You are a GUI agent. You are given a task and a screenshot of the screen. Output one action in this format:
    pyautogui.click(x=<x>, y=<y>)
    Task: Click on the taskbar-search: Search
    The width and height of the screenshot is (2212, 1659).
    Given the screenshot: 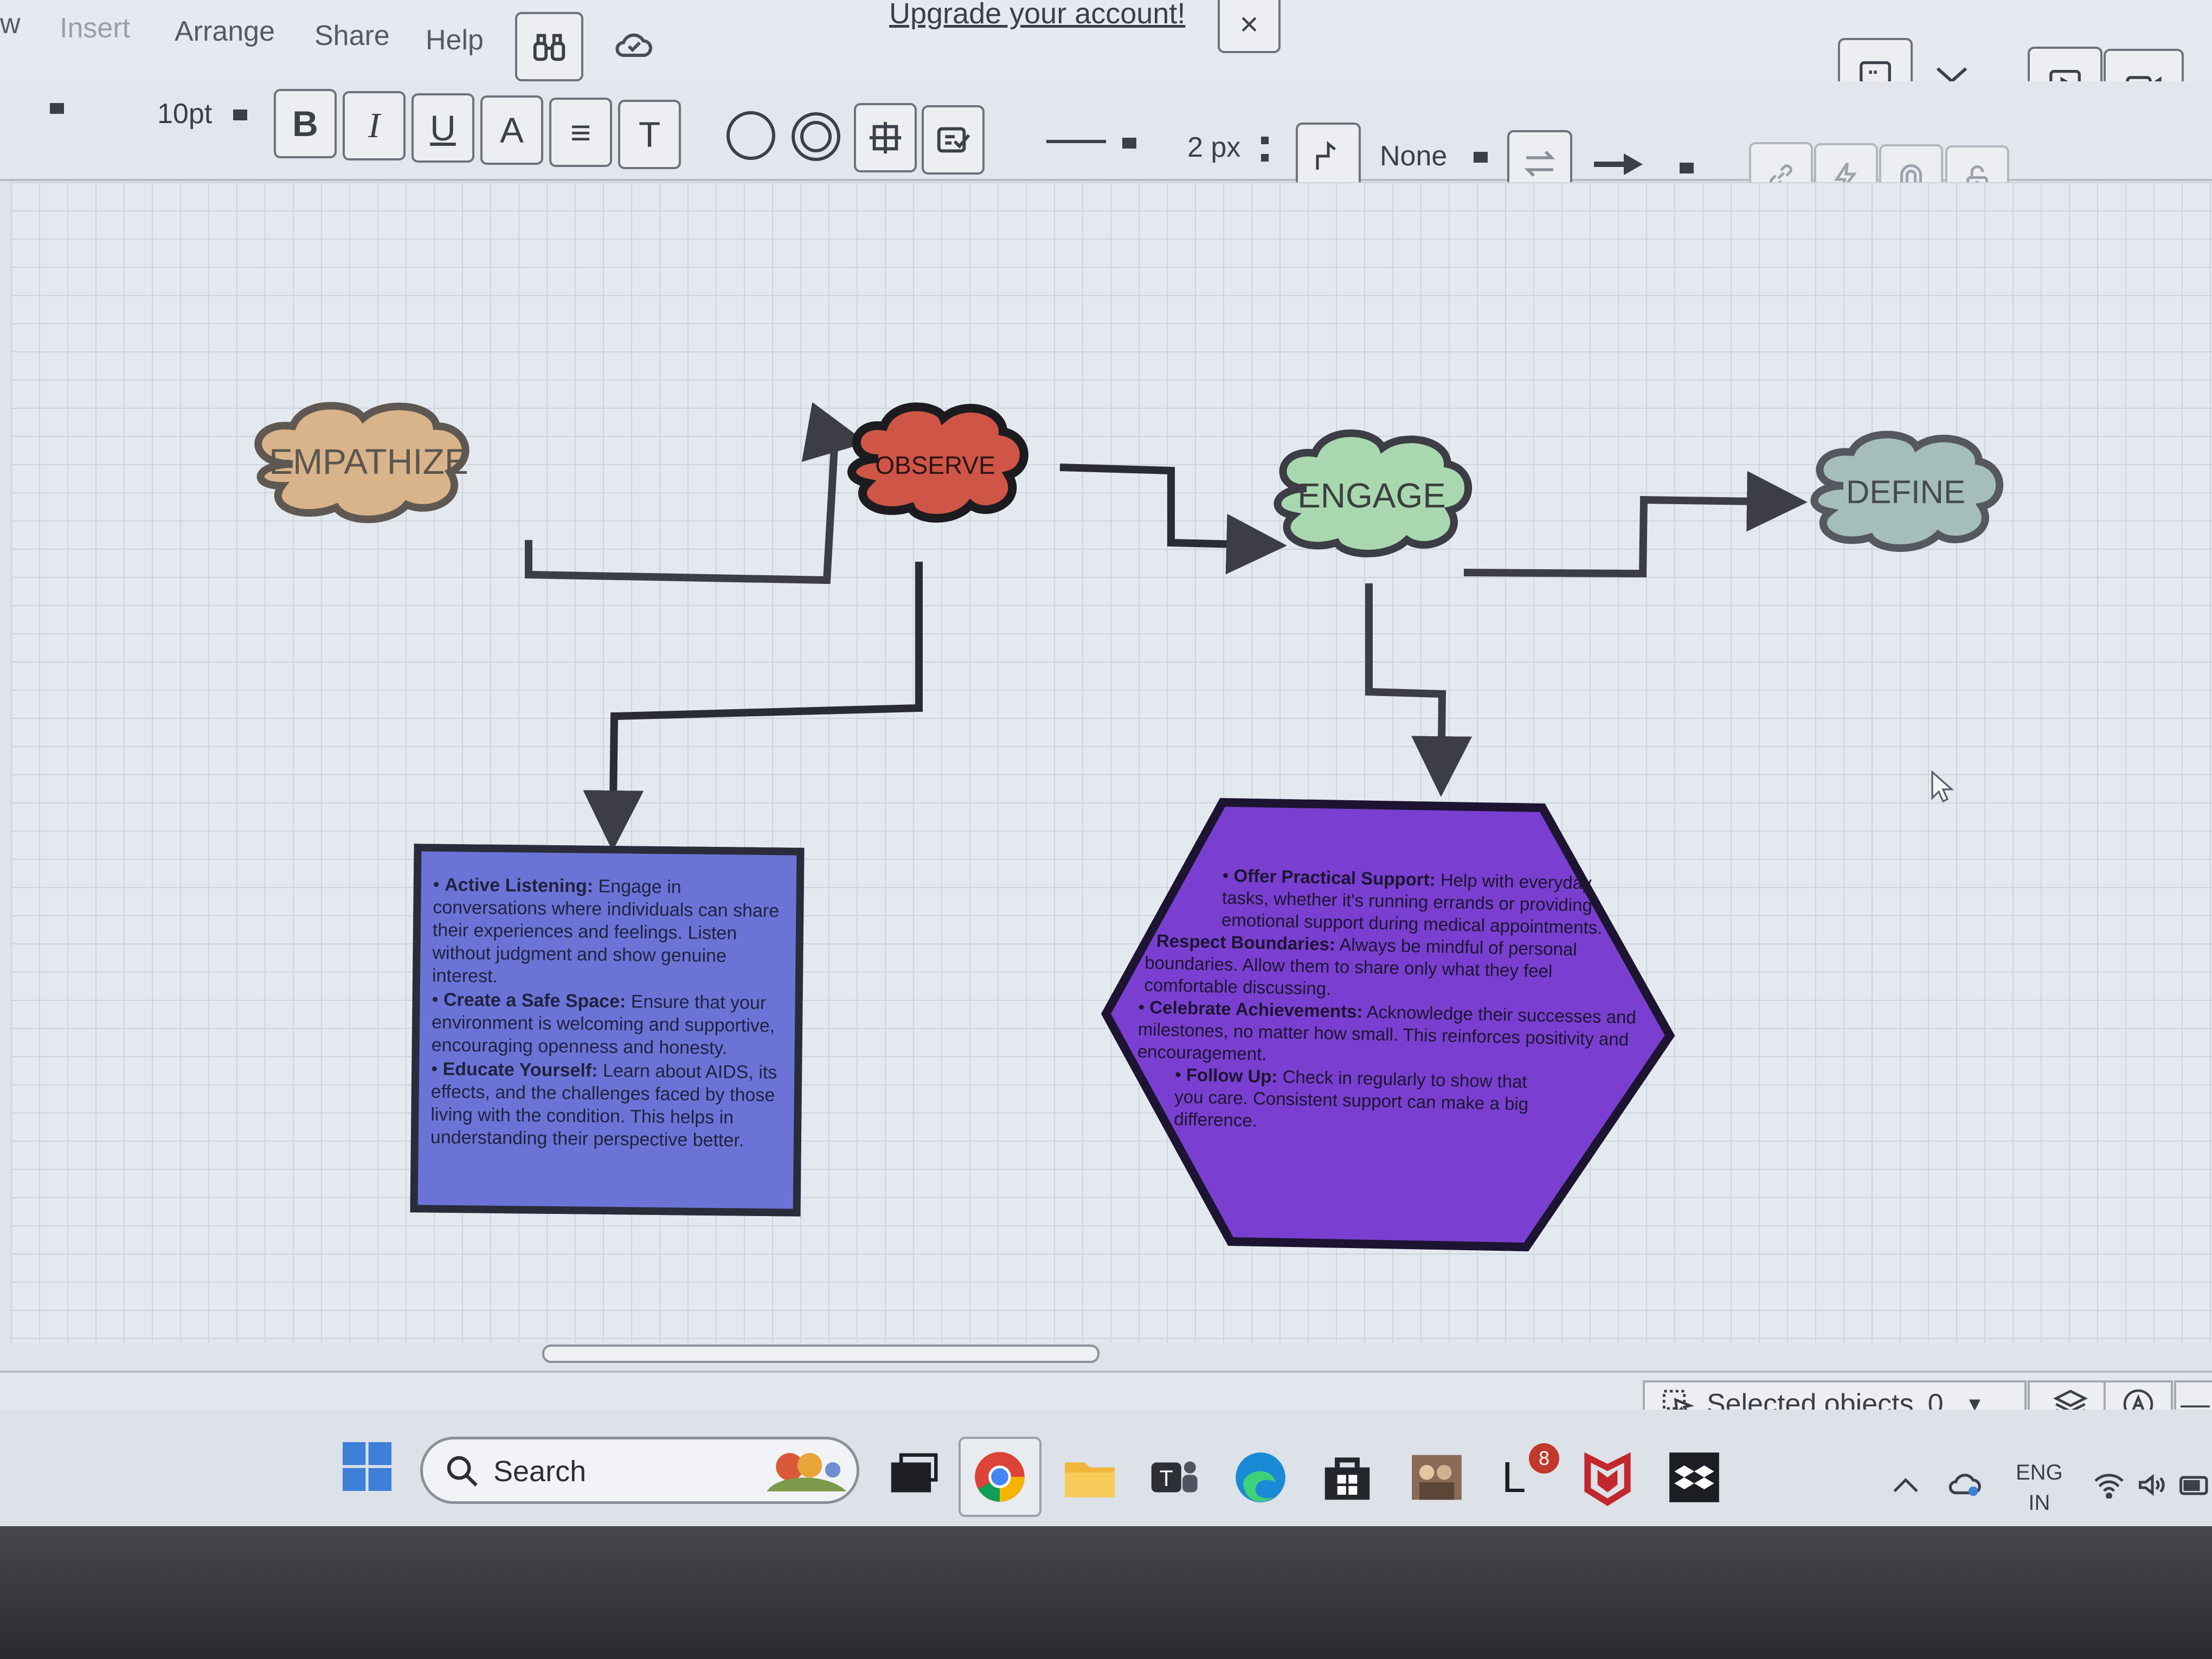 What is the action you would take?
    pyautogui.click(x=639, y=1470)
    